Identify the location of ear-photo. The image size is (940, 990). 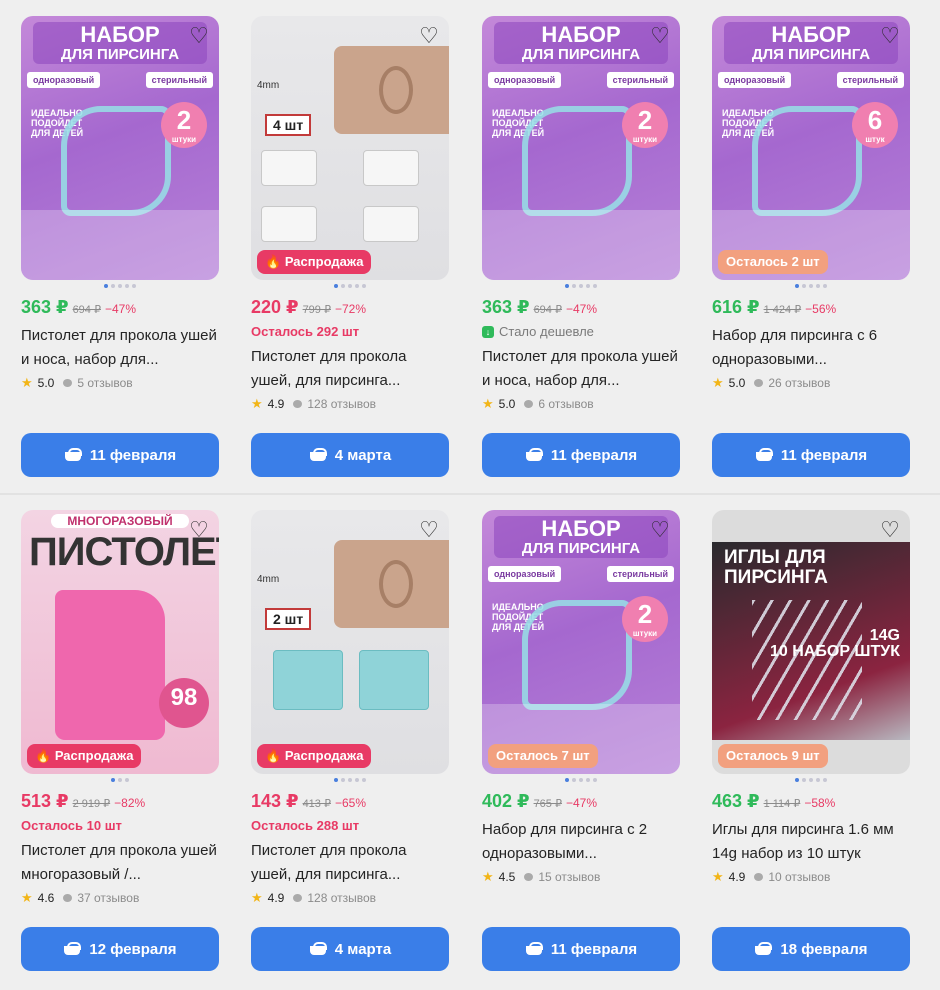
(391, 584).